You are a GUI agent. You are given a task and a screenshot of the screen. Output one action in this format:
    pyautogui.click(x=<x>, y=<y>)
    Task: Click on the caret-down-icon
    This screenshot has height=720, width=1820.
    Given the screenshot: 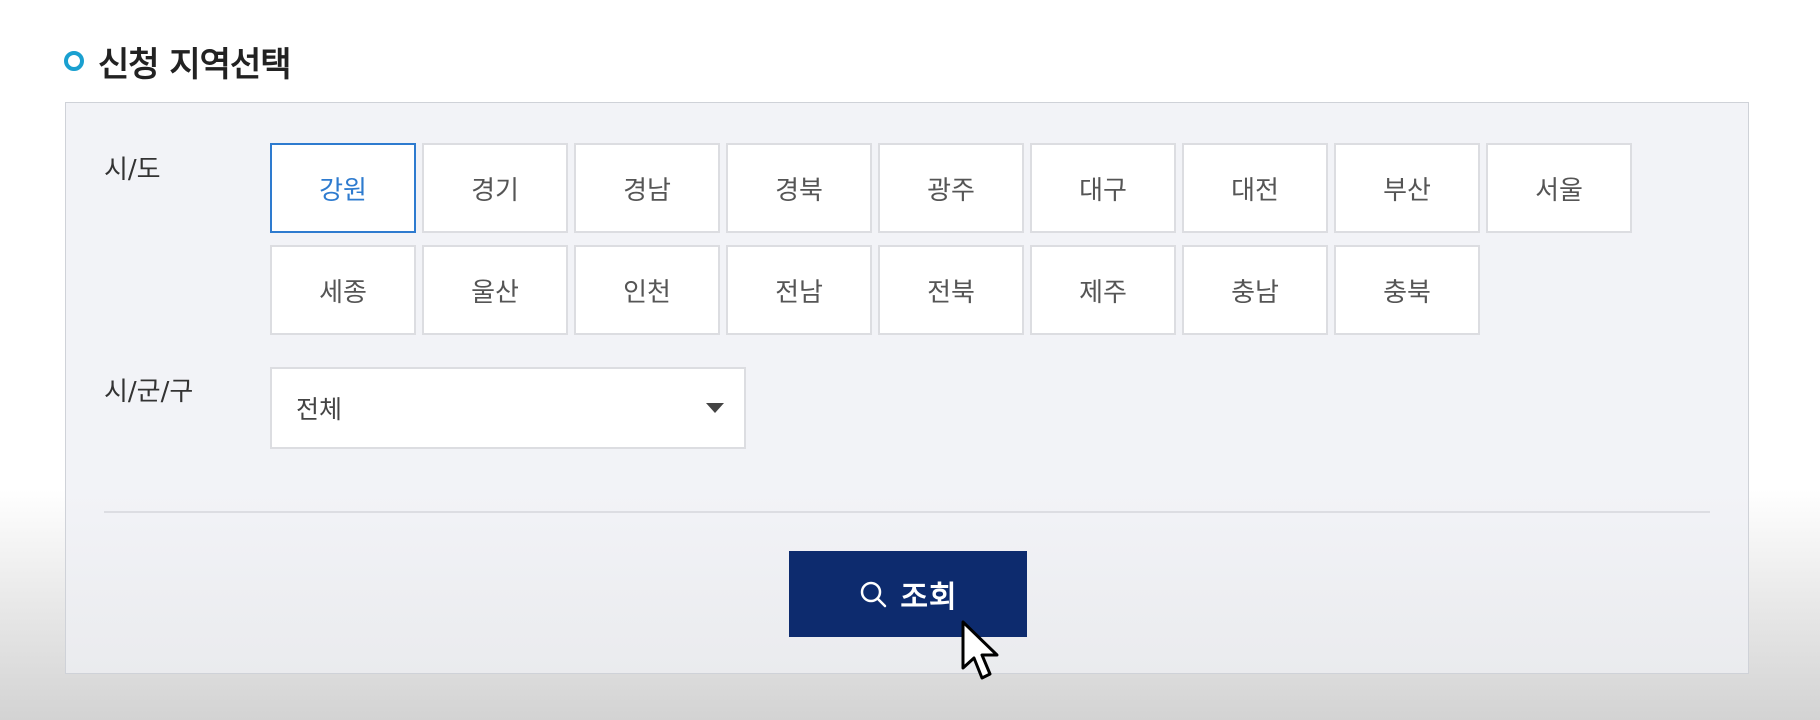 What is the action you would take?
    pyautogui.click(x=715, y=408)
    